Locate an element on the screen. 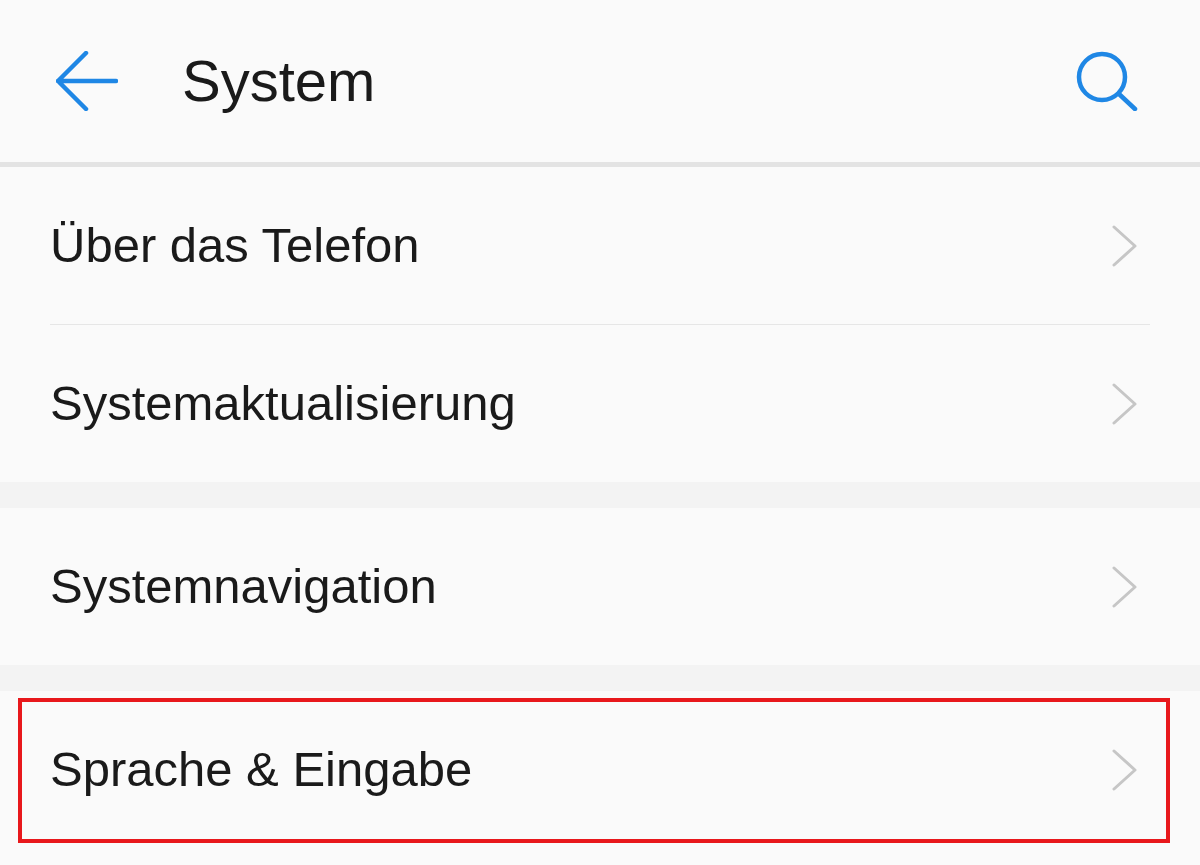  back-arrow-icon is located at coordinates (87, 81).